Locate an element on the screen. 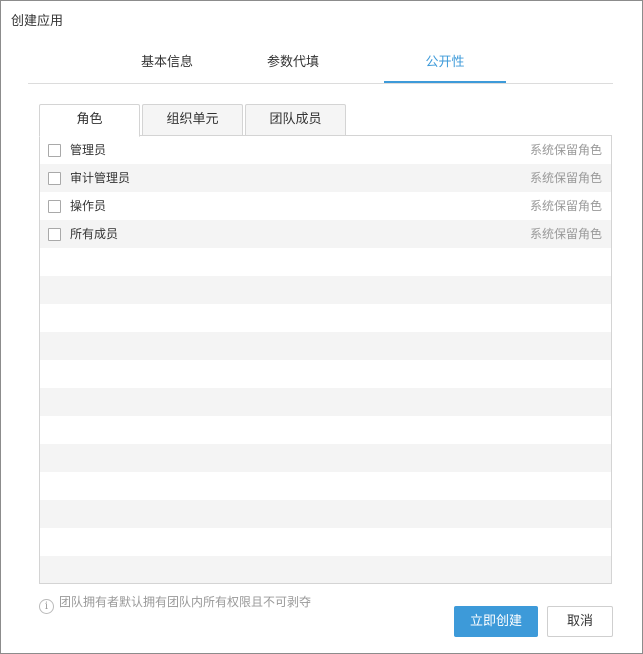  info-icon: i is located at coordinates (46, 606).